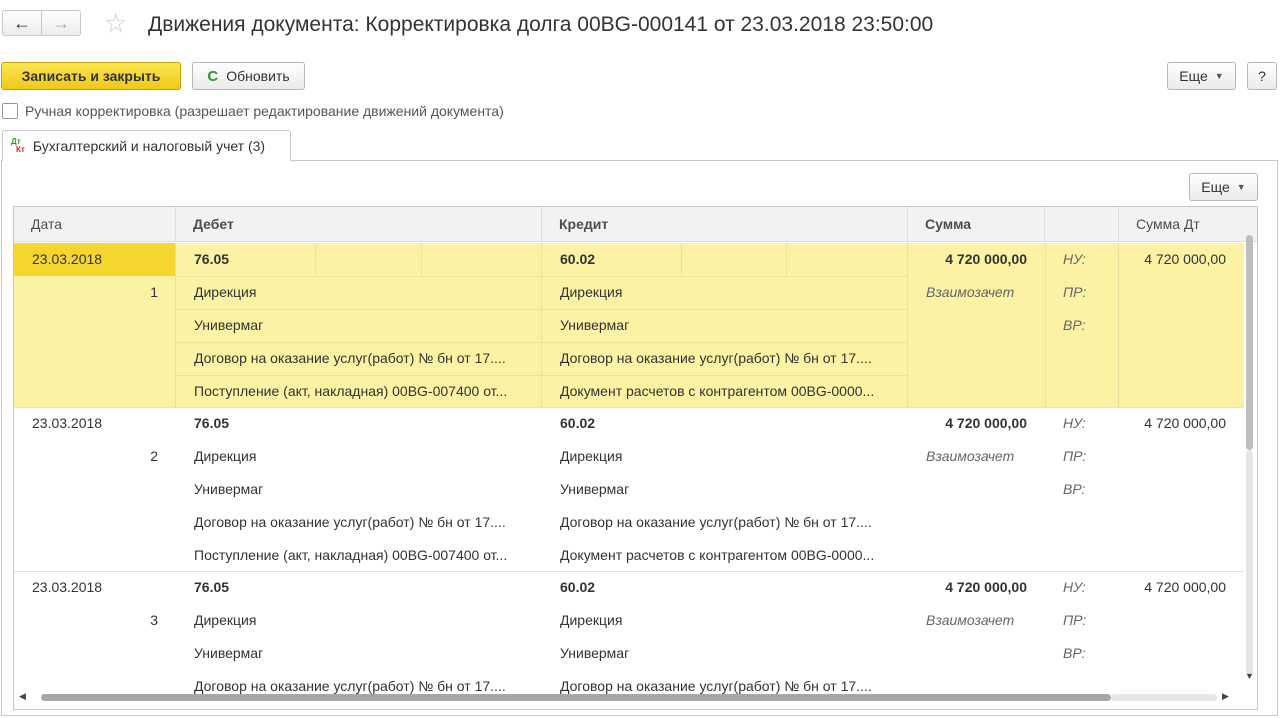 Image resolution: width=1280 pixels, height=718 pixels. What do you see at coordinates (258, 76) in the screenshot?
I see `refresh-label: Обновить` at bounding box center [258, 76].